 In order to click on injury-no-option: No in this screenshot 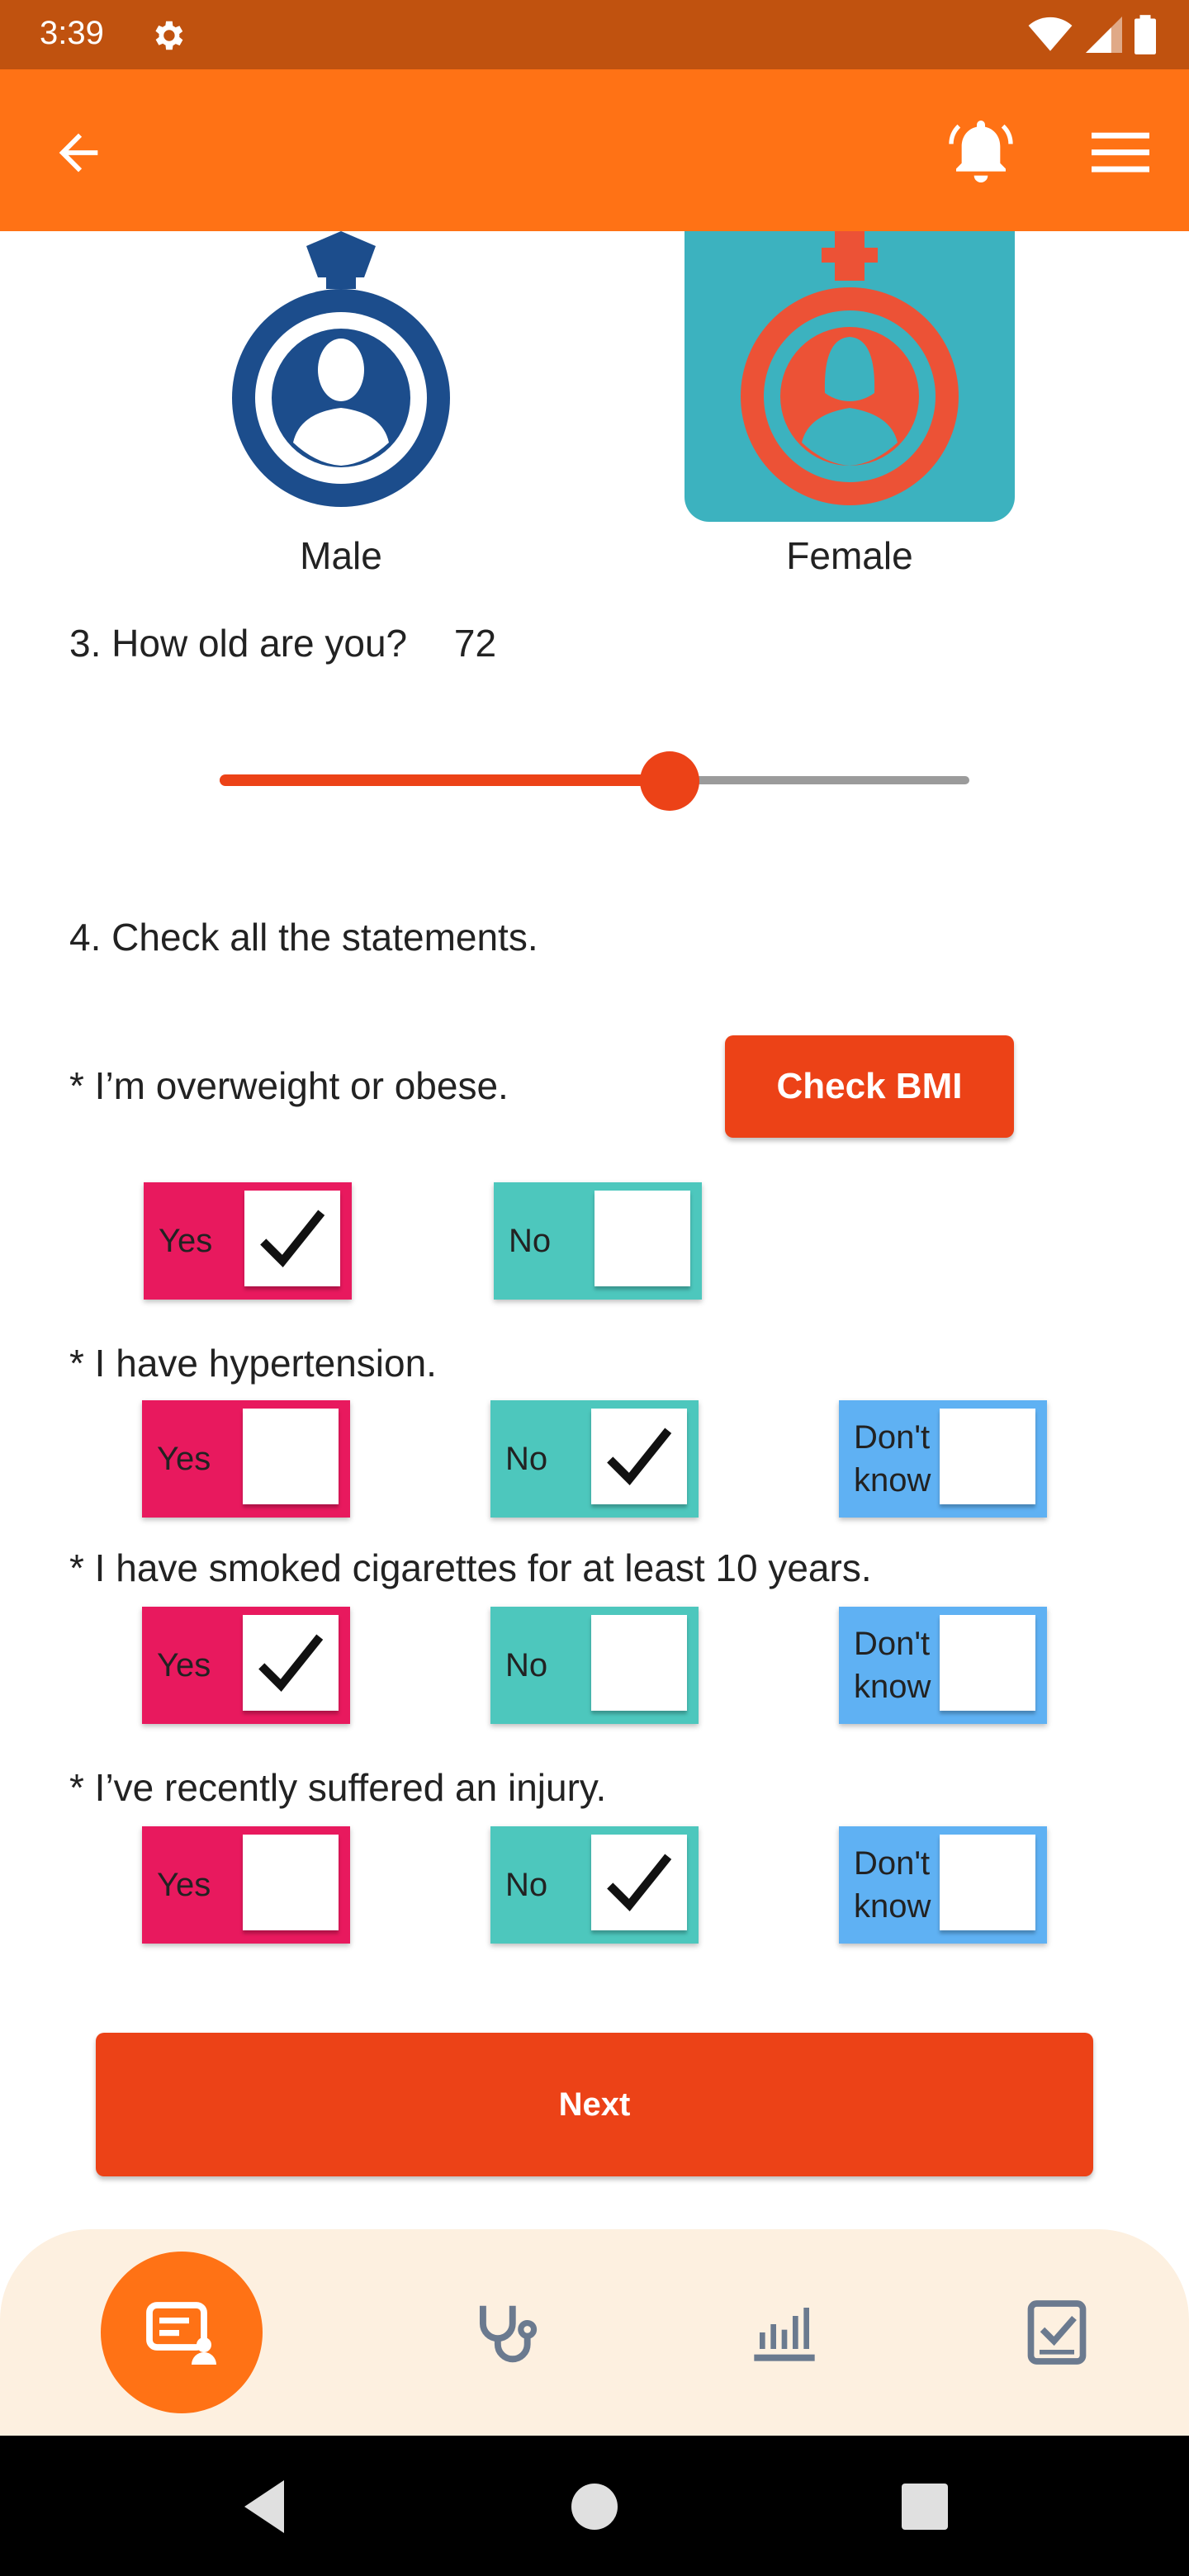, I will do `click(594, 1885)`.